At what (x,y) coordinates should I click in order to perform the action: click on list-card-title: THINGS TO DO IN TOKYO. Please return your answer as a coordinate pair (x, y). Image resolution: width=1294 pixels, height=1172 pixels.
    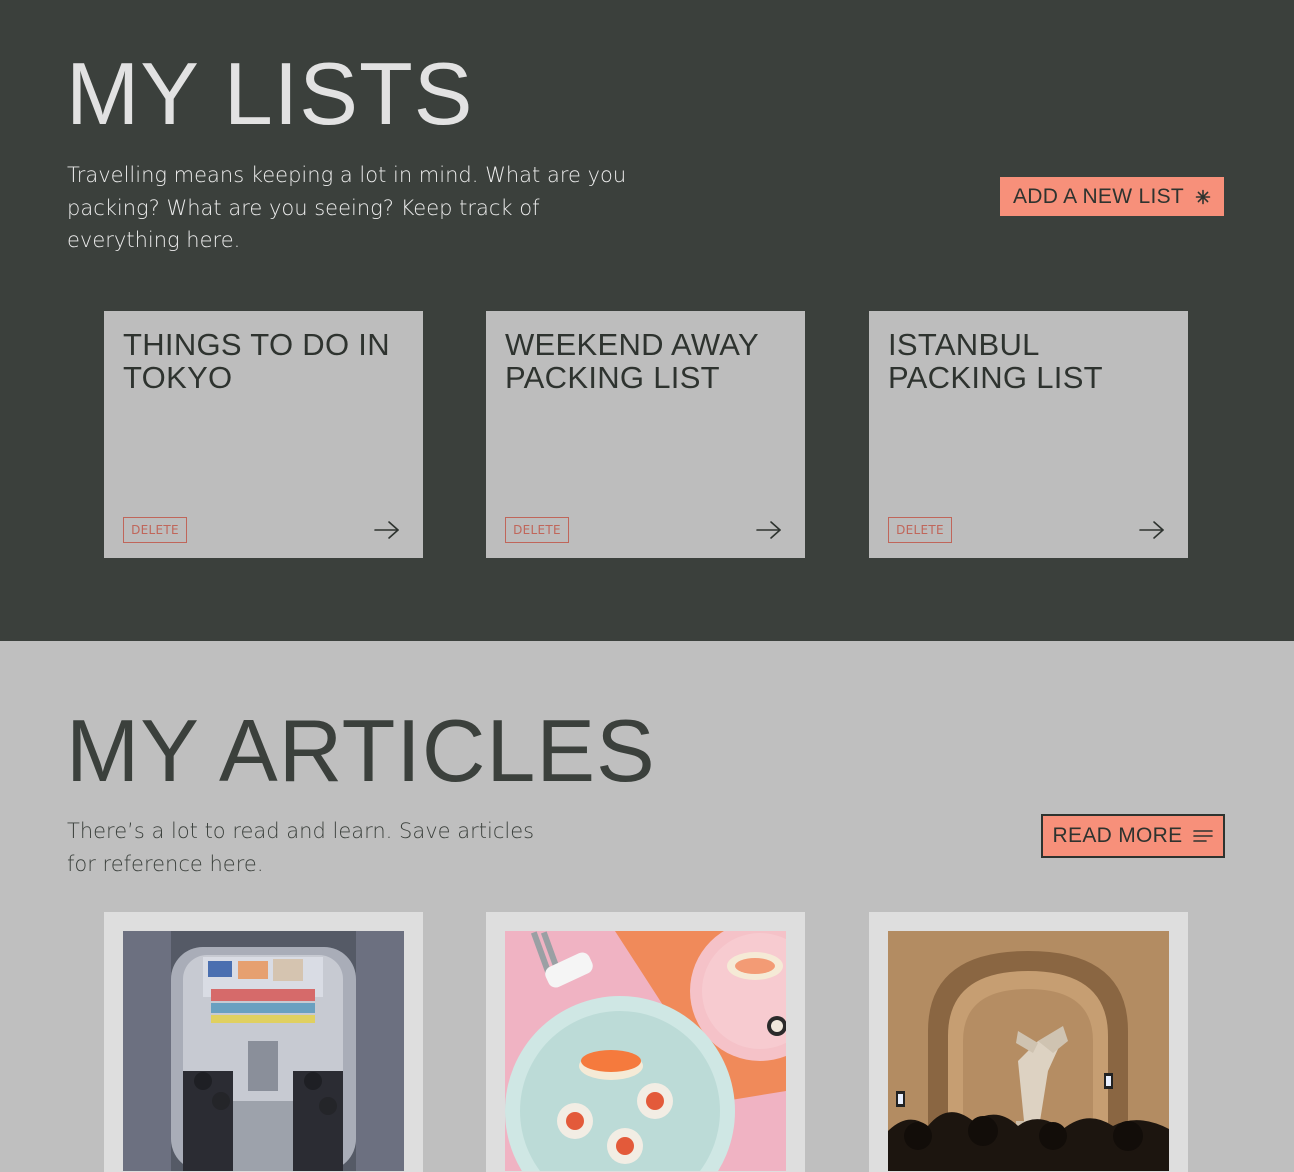
    Looking at the image, I should click on (256, 361).